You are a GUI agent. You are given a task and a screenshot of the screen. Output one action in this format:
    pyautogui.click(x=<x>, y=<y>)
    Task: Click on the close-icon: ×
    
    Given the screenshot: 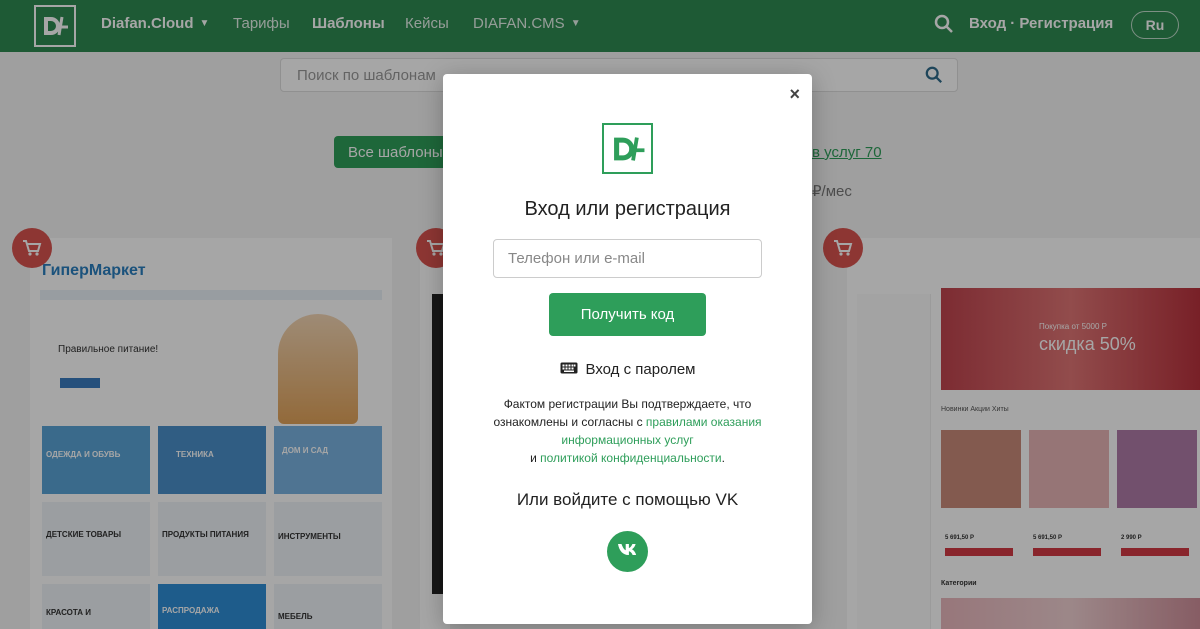 What is the action you would take?
    pyautogui.click(x=794, y=94)
    